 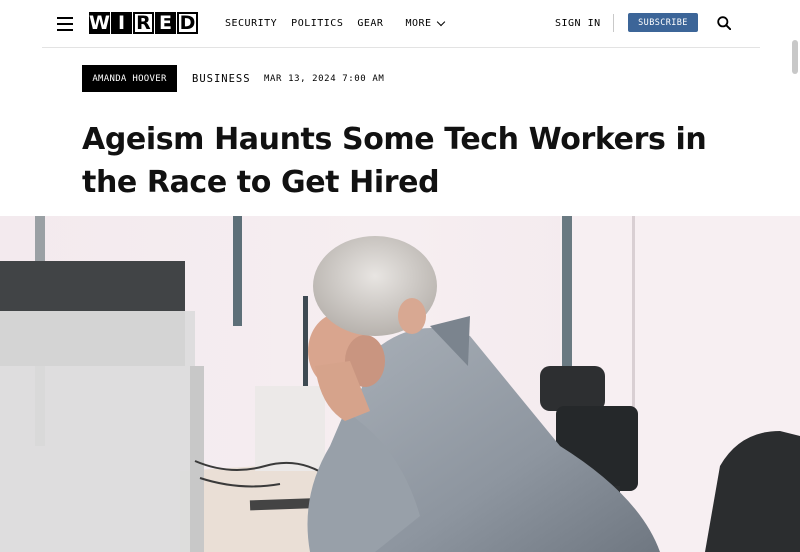 What do you see at coordinates (724, 23) in the screenshot?
I see `search-icon` at bounding box center [724, 23].